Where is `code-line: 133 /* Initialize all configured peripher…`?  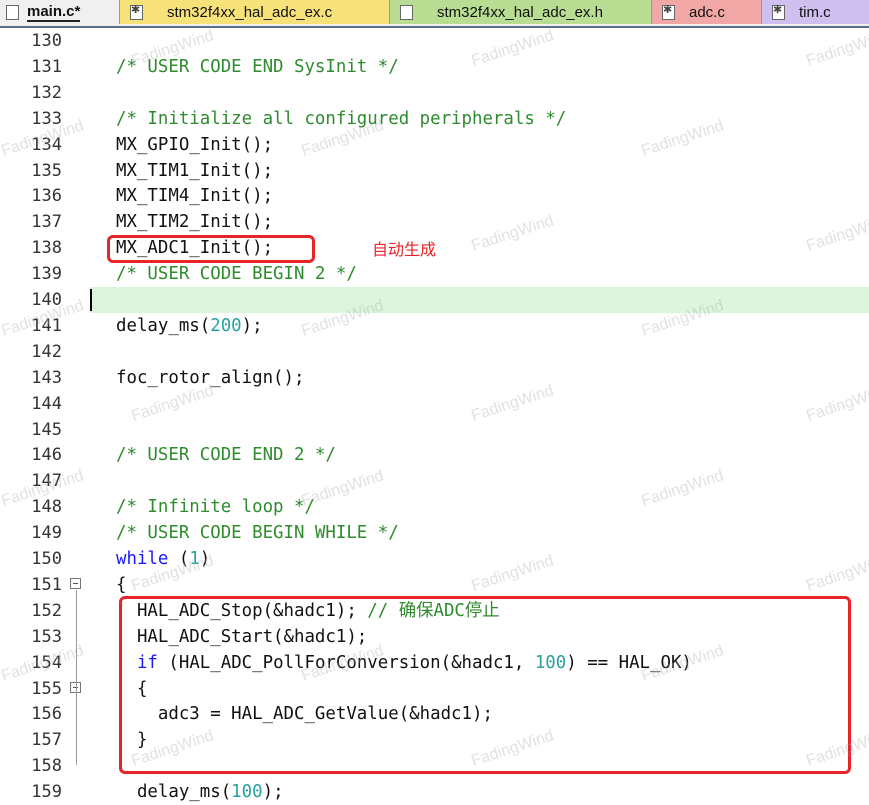 code-line: 133 /* Initialize all configured peripher… is located at coordinates (434, 119).